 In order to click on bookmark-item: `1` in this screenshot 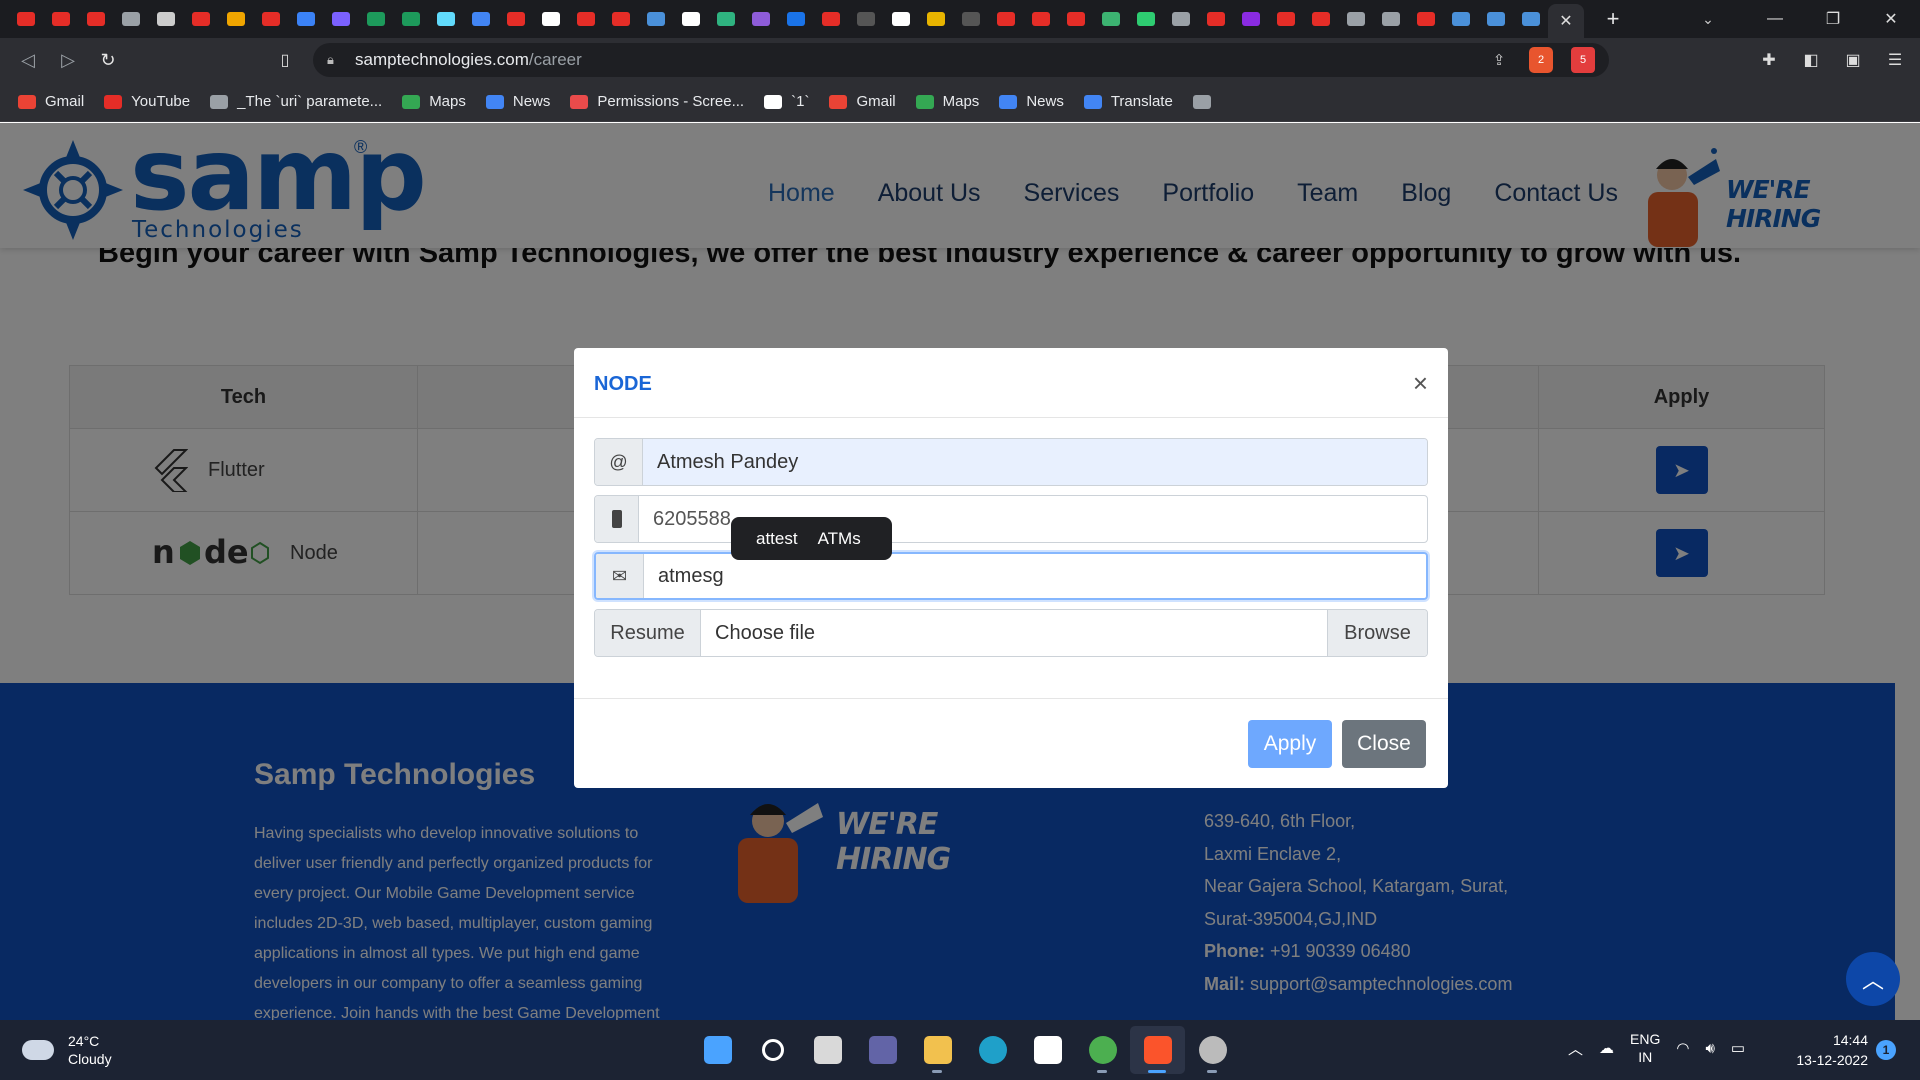, I will do `click(786, 101)`.